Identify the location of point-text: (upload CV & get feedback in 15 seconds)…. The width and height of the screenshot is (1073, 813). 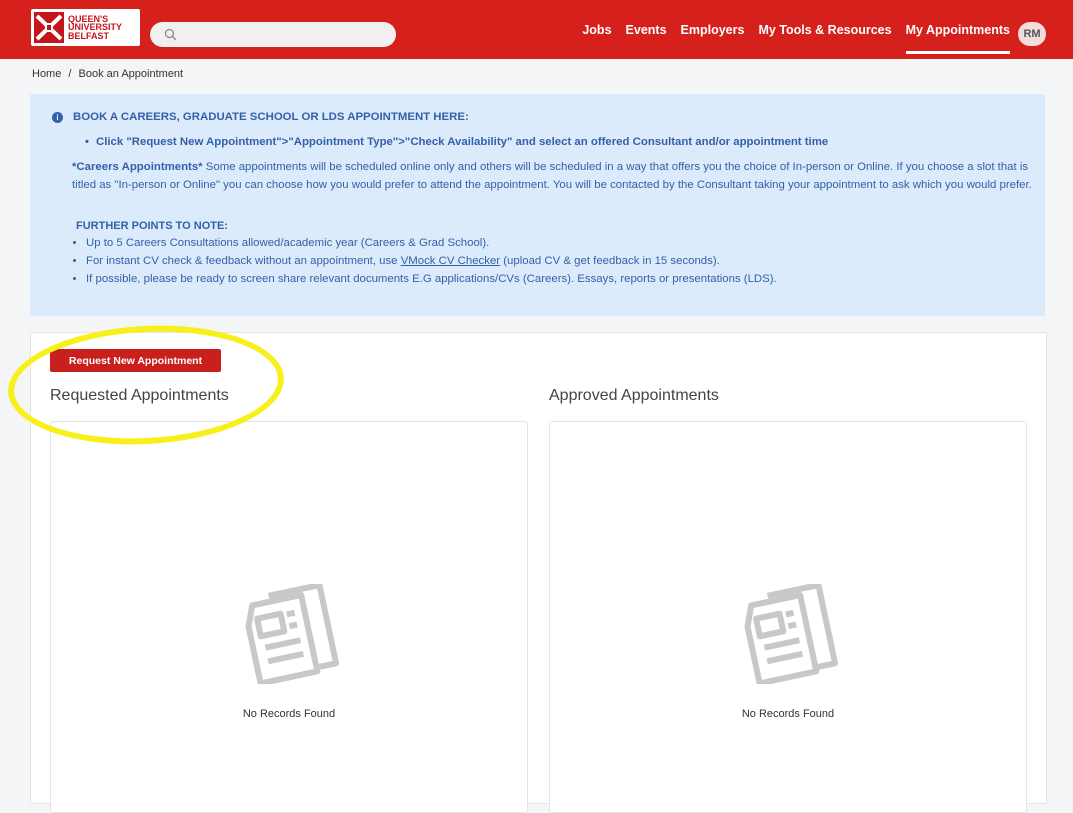
(610, 261).